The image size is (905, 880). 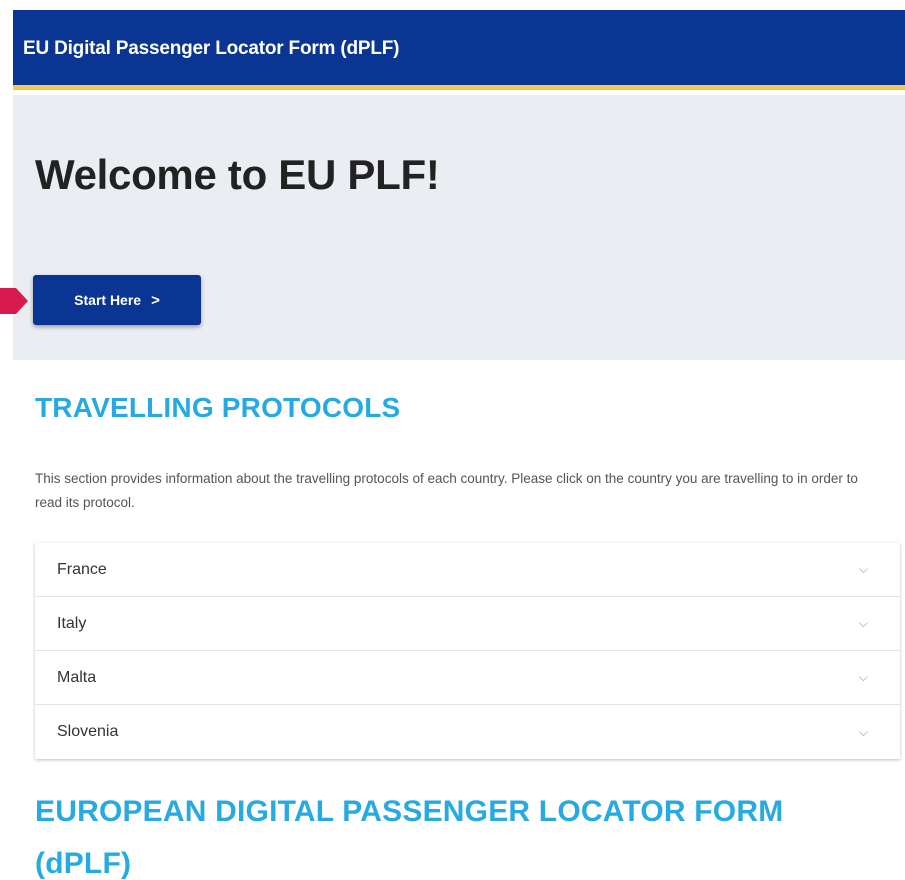 I want to click on accordion-item-italy: Italy ⌵, so click(x=467, y=624).